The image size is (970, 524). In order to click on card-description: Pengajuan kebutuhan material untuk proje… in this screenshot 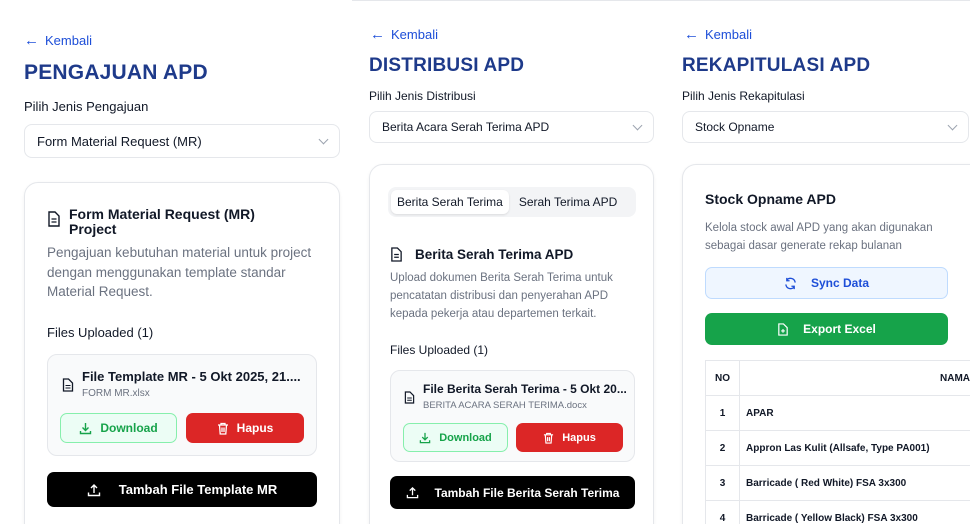, I will do `click(179, 272)`.